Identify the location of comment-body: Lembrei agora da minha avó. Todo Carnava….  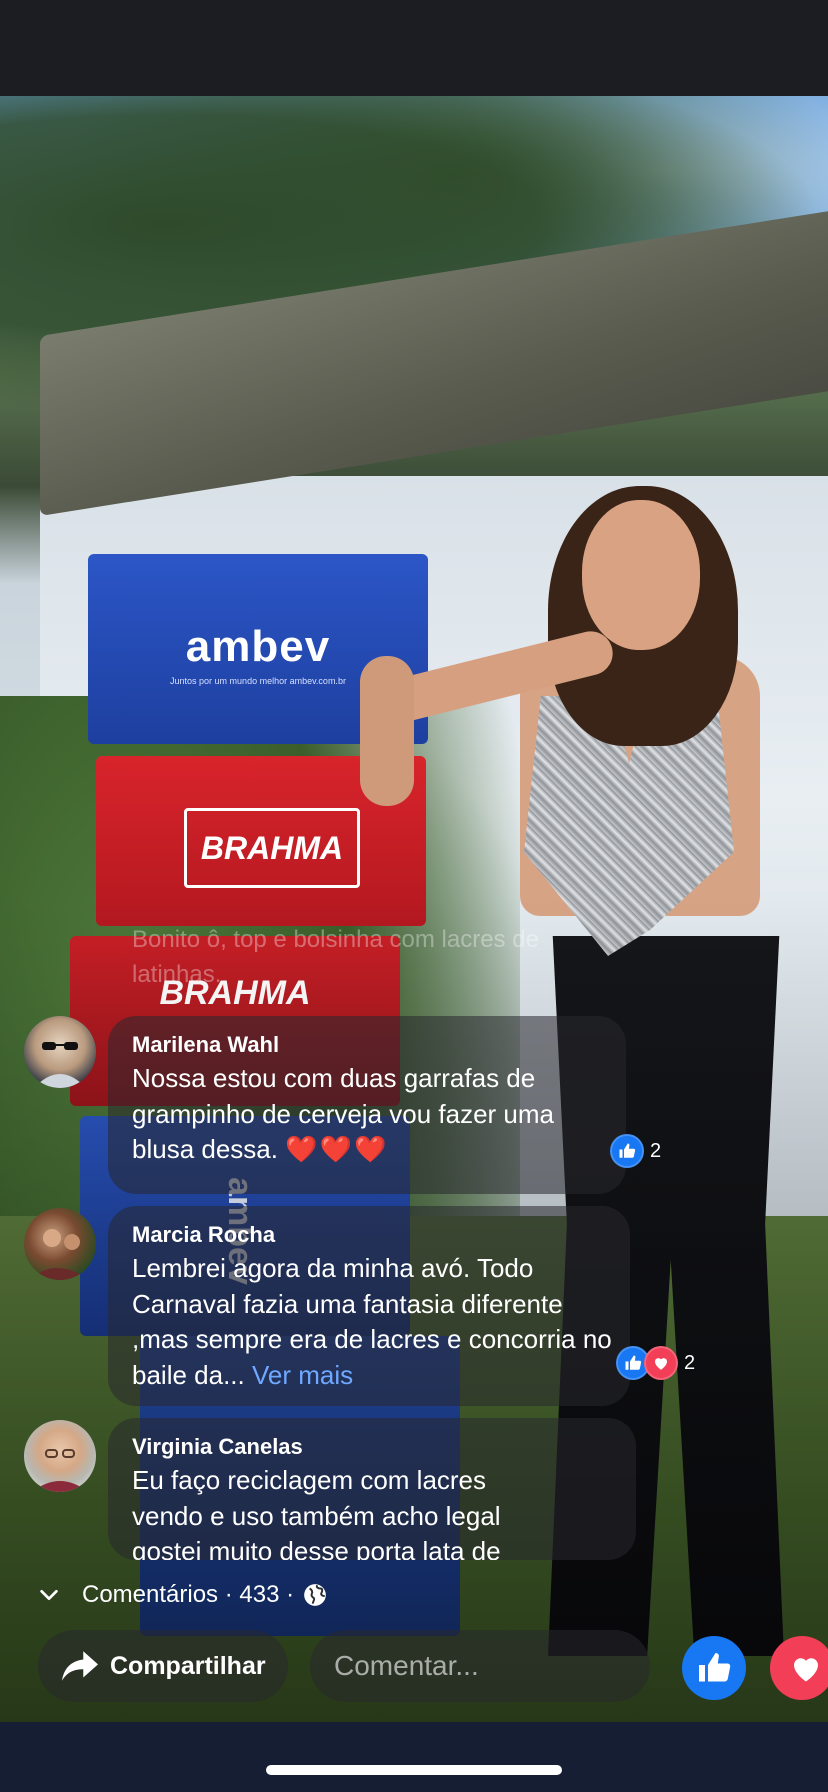
(372, 1321).